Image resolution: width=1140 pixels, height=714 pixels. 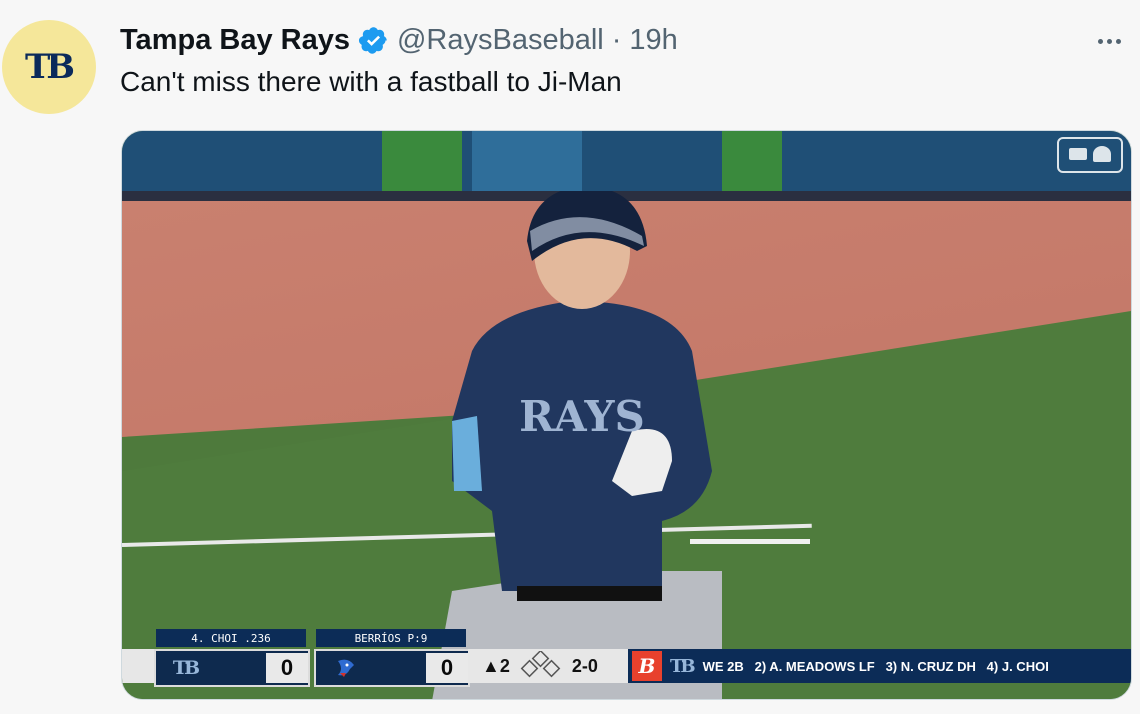 I want to click on scorebug-left-bar, so click(x=138, y=666).